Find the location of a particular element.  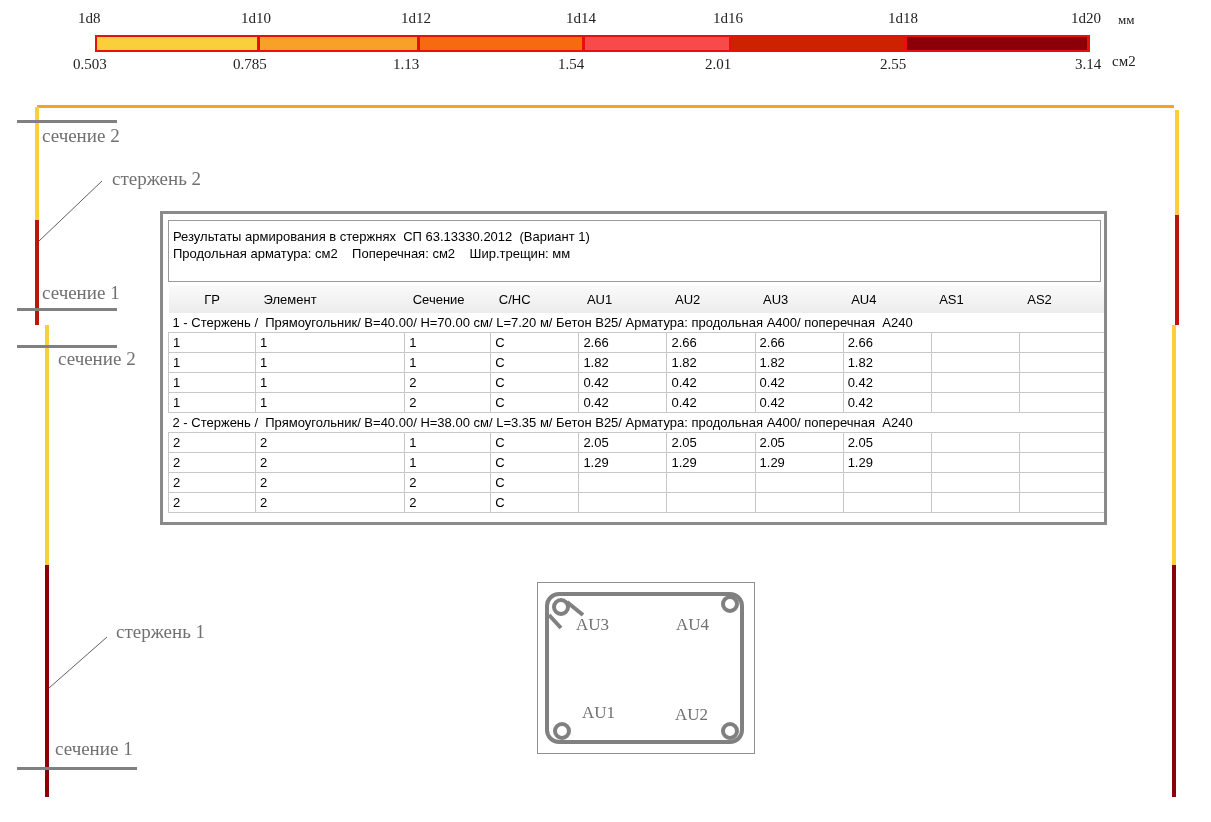

column-header: AU3 is located at coordinates (799, 299).